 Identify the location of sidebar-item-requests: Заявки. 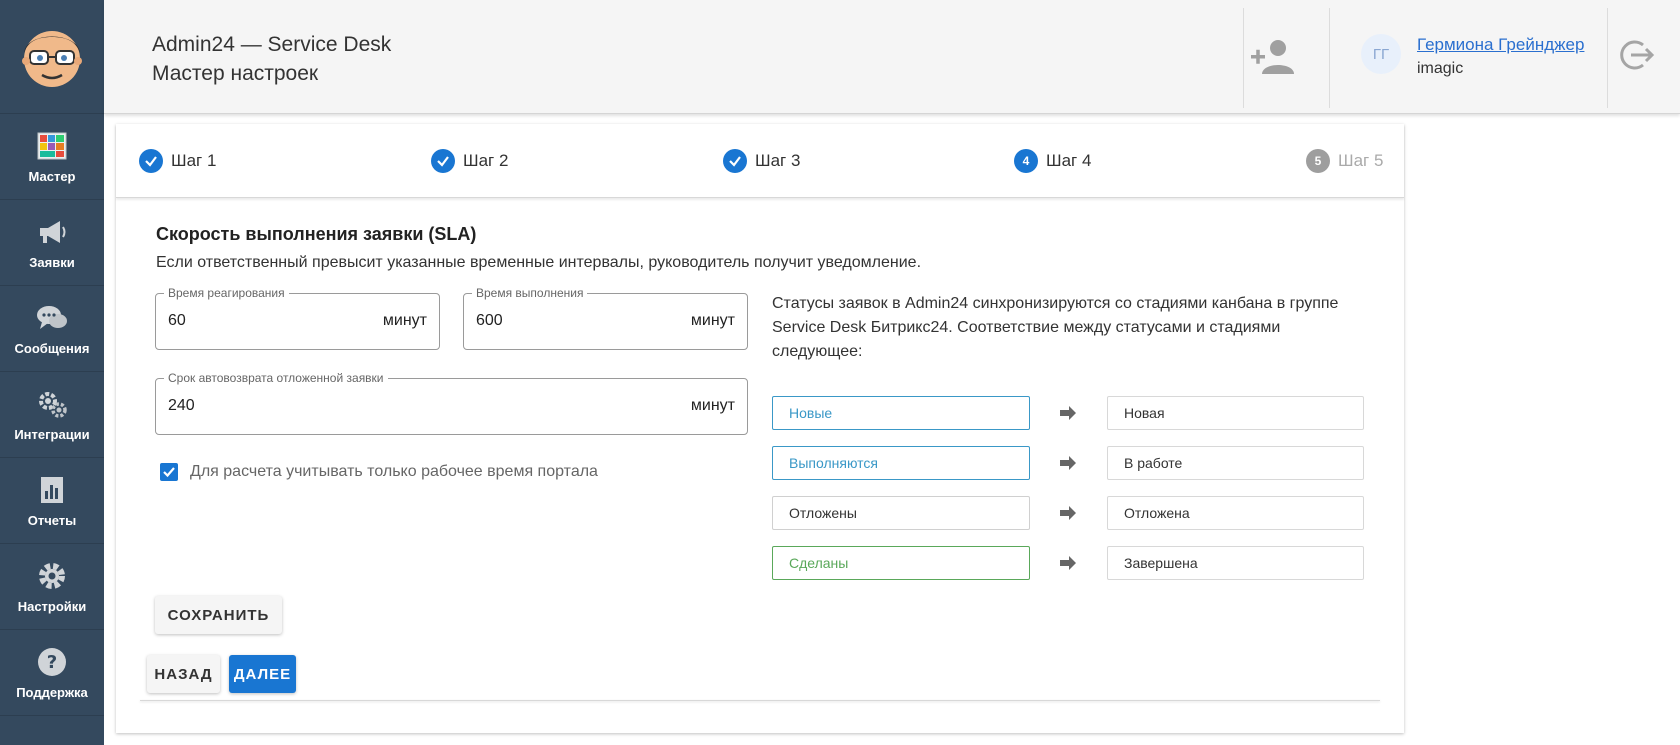
(52, 243).